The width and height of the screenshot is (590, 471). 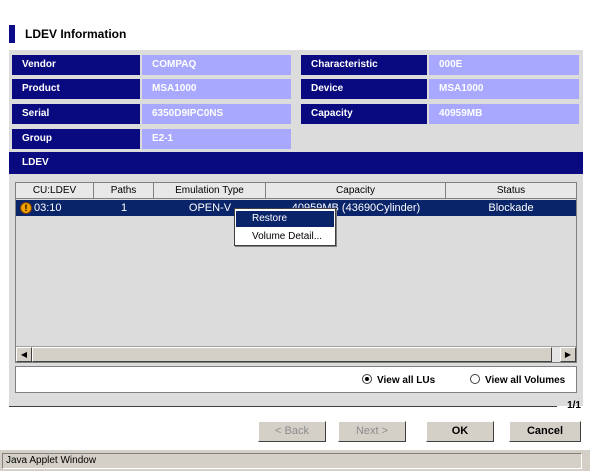 What do you see at coordinates (210, 191) in the screenshot?
I see `column-header-emulation-type: Emulation Type` at bounding box center [210, 191].